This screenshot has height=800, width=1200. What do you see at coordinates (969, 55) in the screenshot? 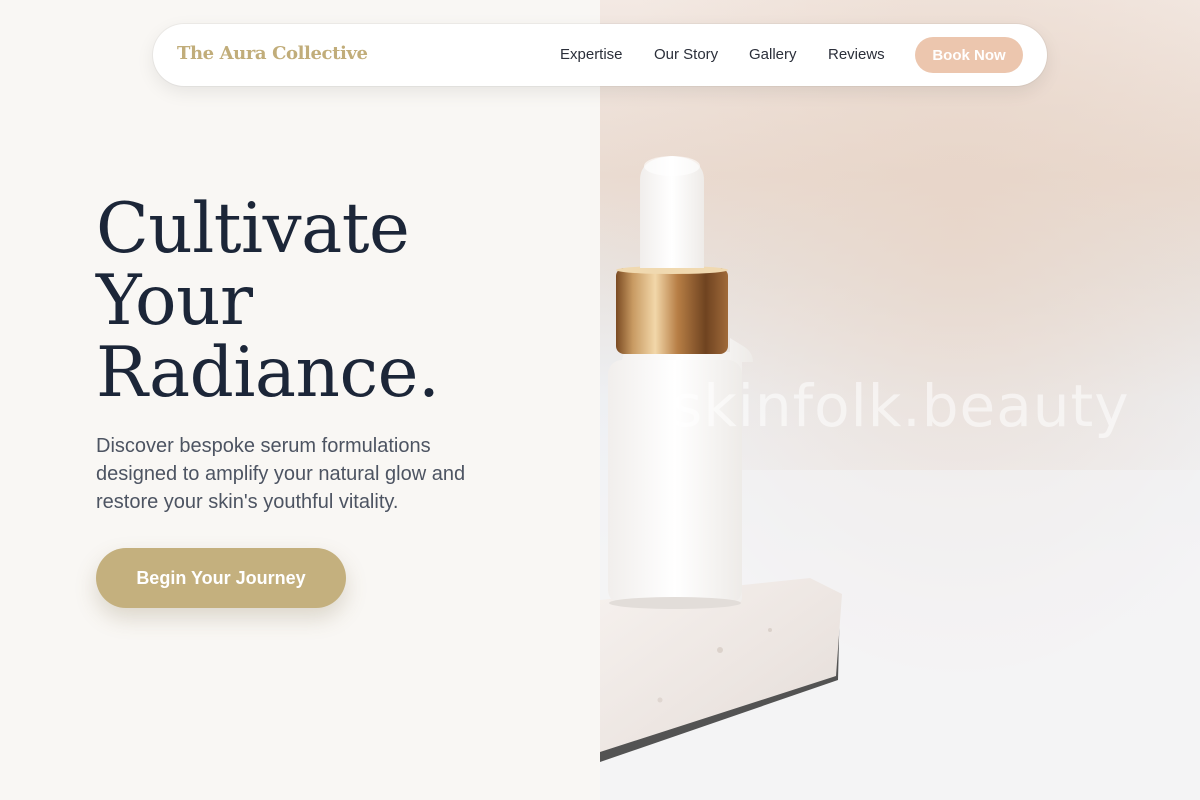
I see `book-now-button: Book Now` at bounding box center [969, 55].